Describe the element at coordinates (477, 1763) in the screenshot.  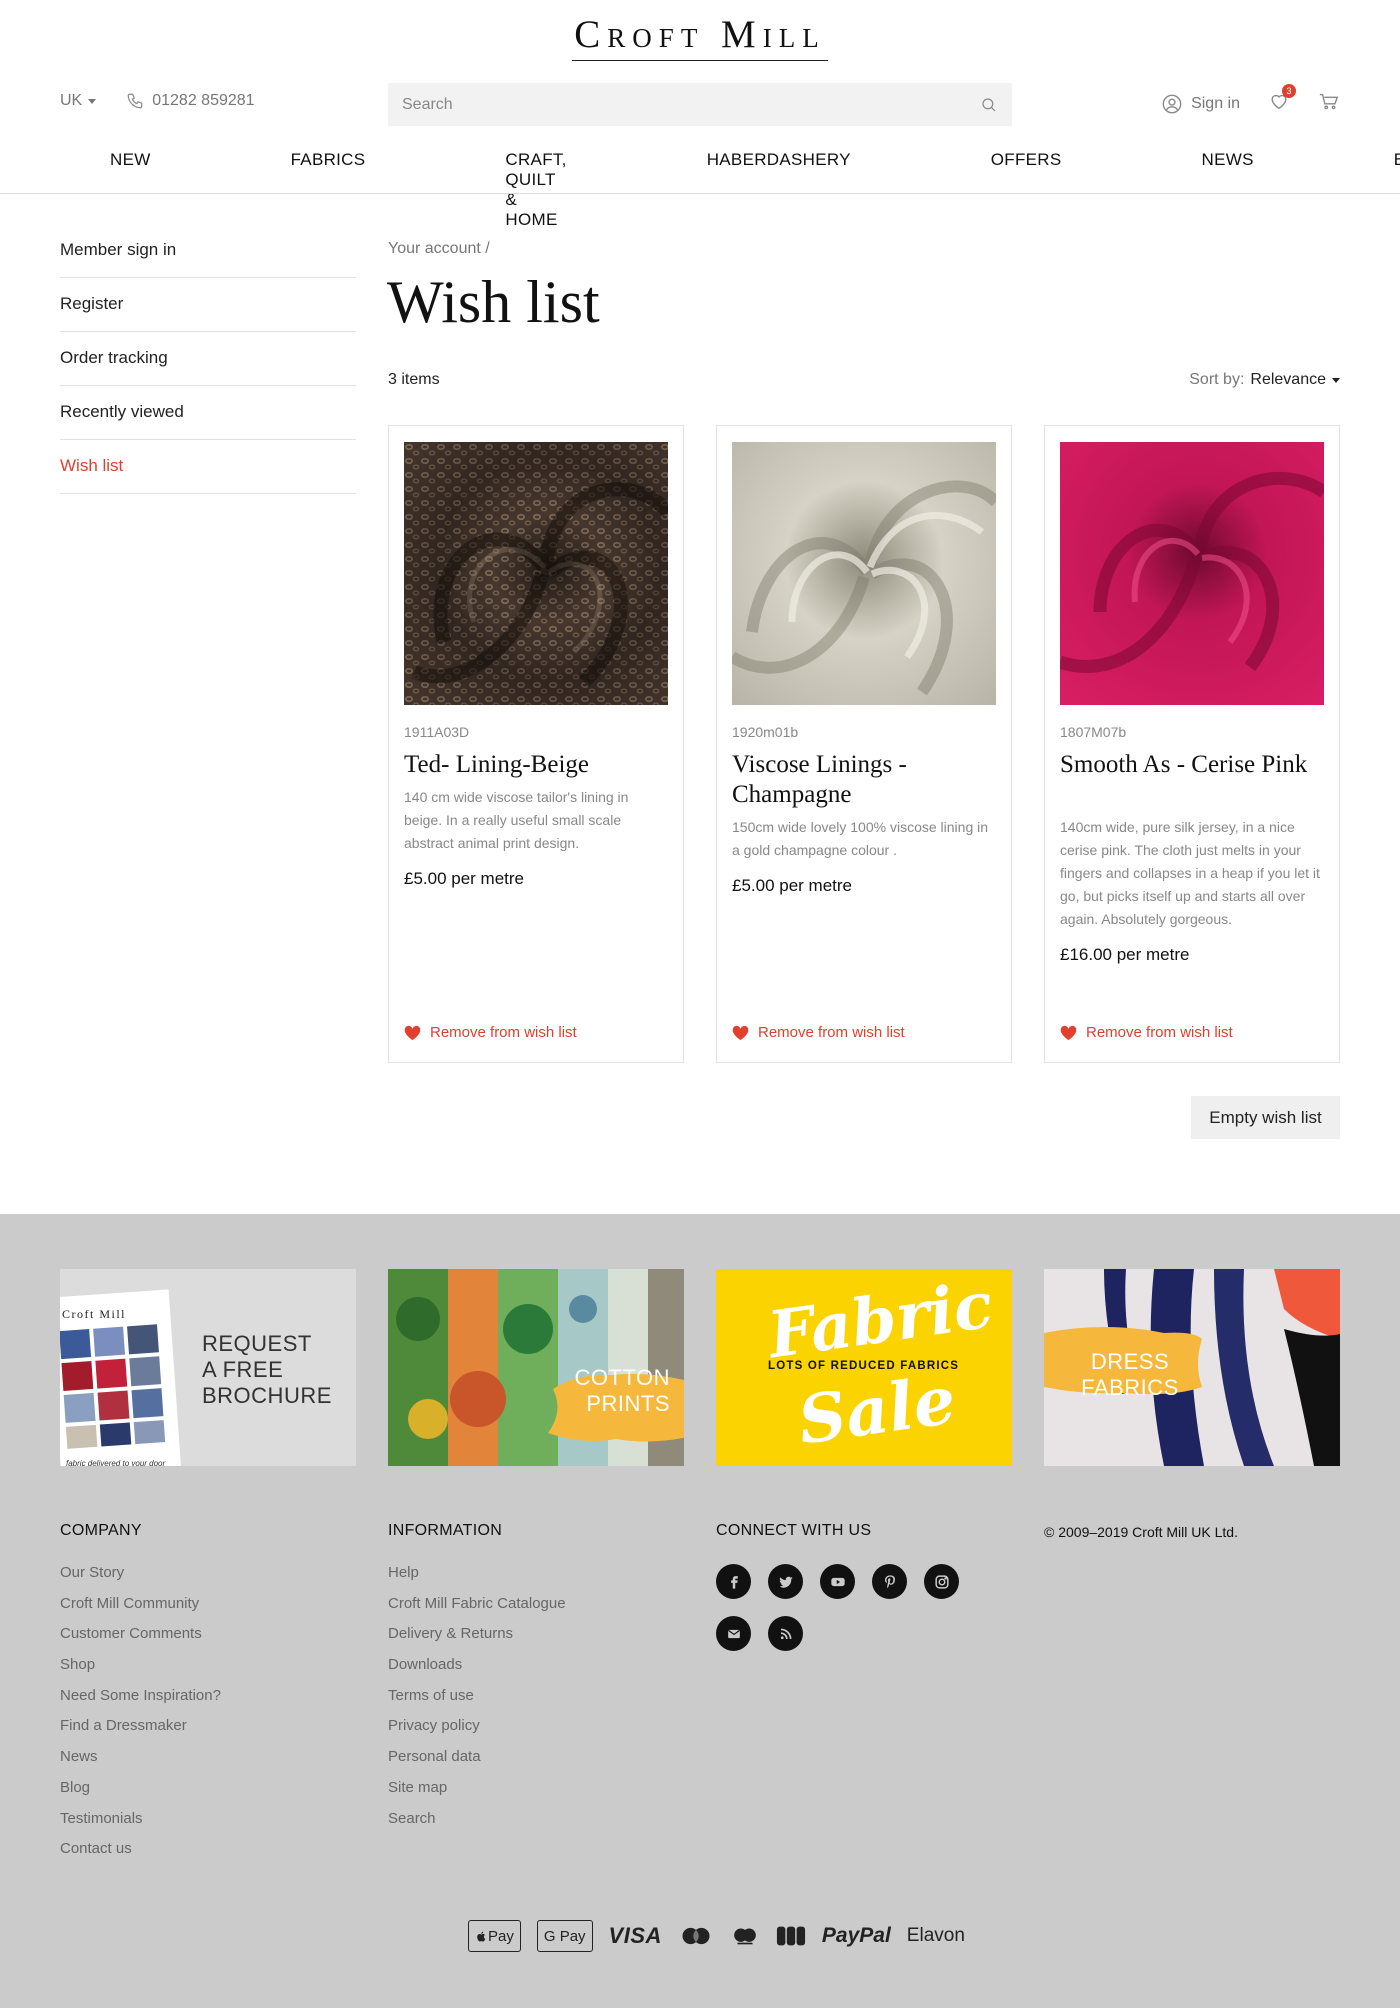
I see `footer-link: Personal data` at that location.